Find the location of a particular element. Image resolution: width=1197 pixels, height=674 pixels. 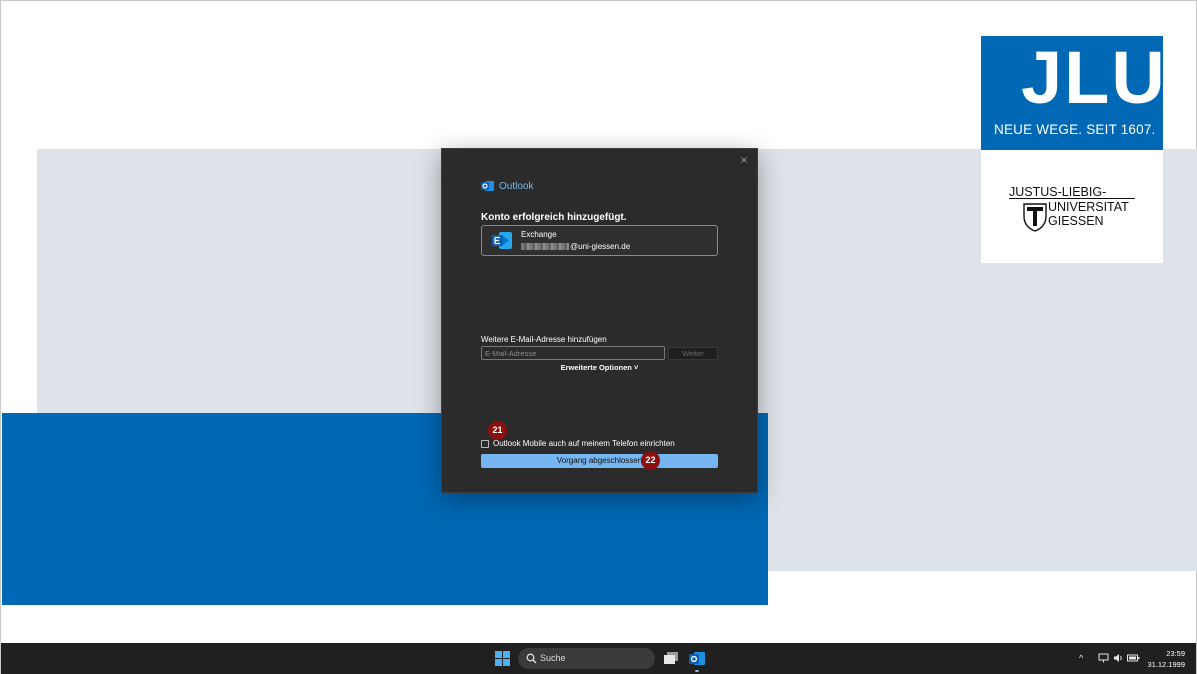

tray-chevron-icon: ^ is located at coordinates (1081, 658).